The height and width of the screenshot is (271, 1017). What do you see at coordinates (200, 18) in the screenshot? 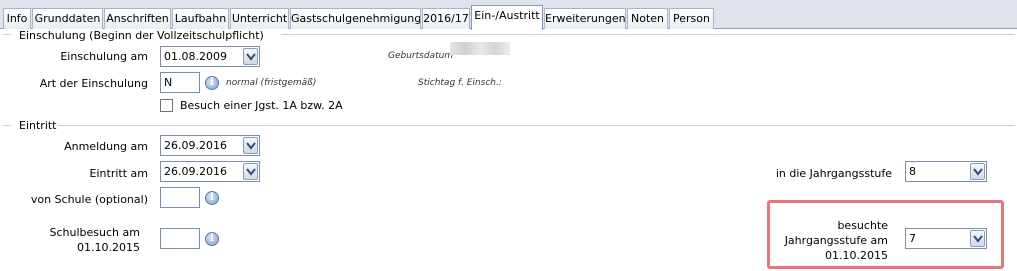
I see `tab-laufbahn: Laufbahn` at bounding box center [200, 18].